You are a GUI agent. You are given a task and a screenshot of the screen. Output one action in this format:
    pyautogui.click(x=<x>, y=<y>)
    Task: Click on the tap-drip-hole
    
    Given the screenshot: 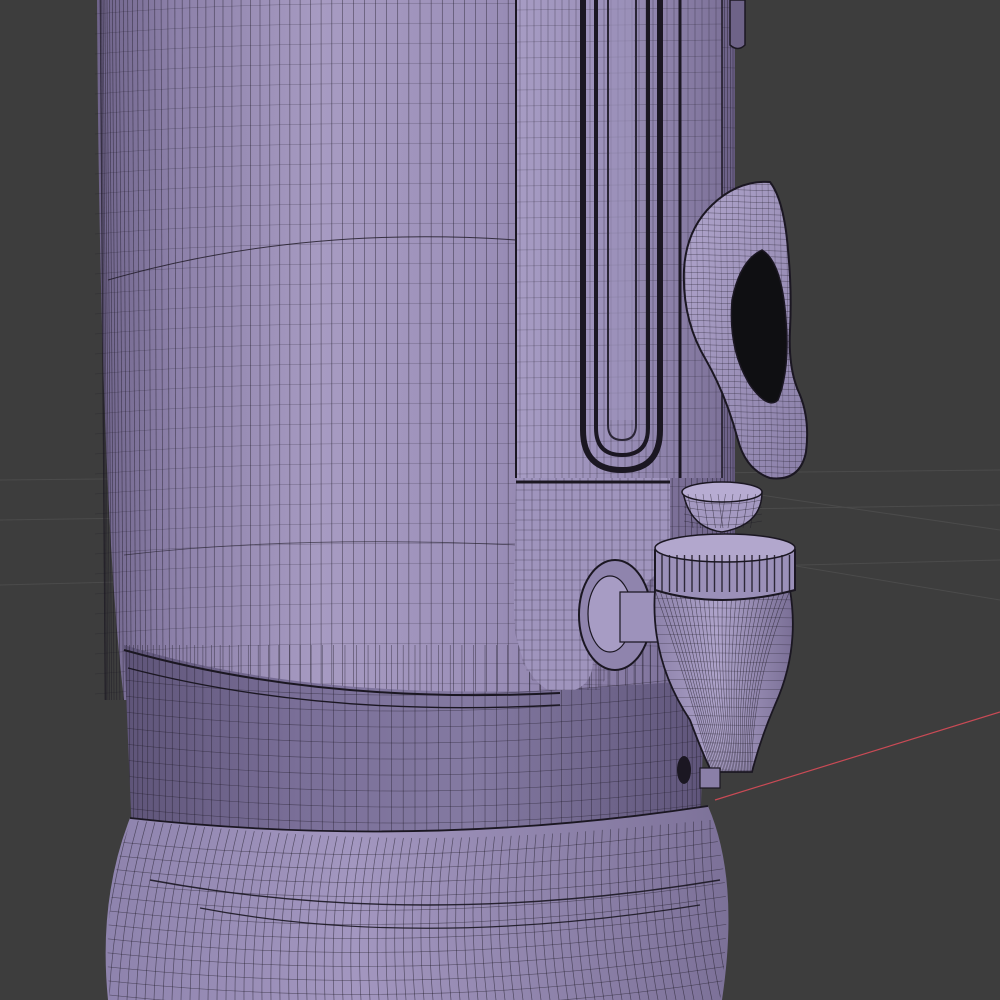 What is the action you would take?
    pyautogui.click(x=684, y=770)
    